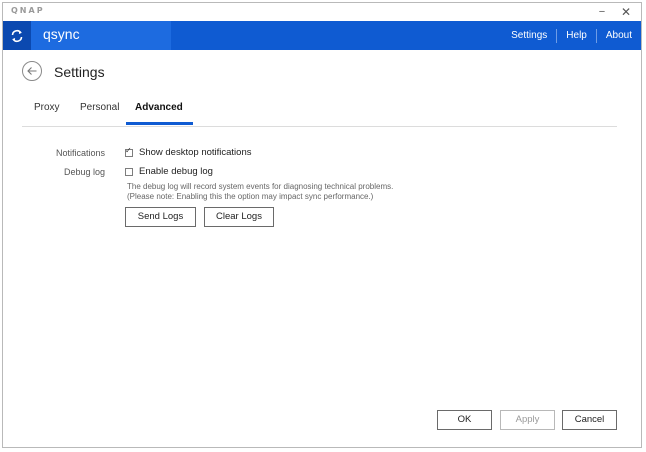  Describe the element at coordinates (28, 10) in the screenshot. I see `qnap-logo: QNAP` at that location.